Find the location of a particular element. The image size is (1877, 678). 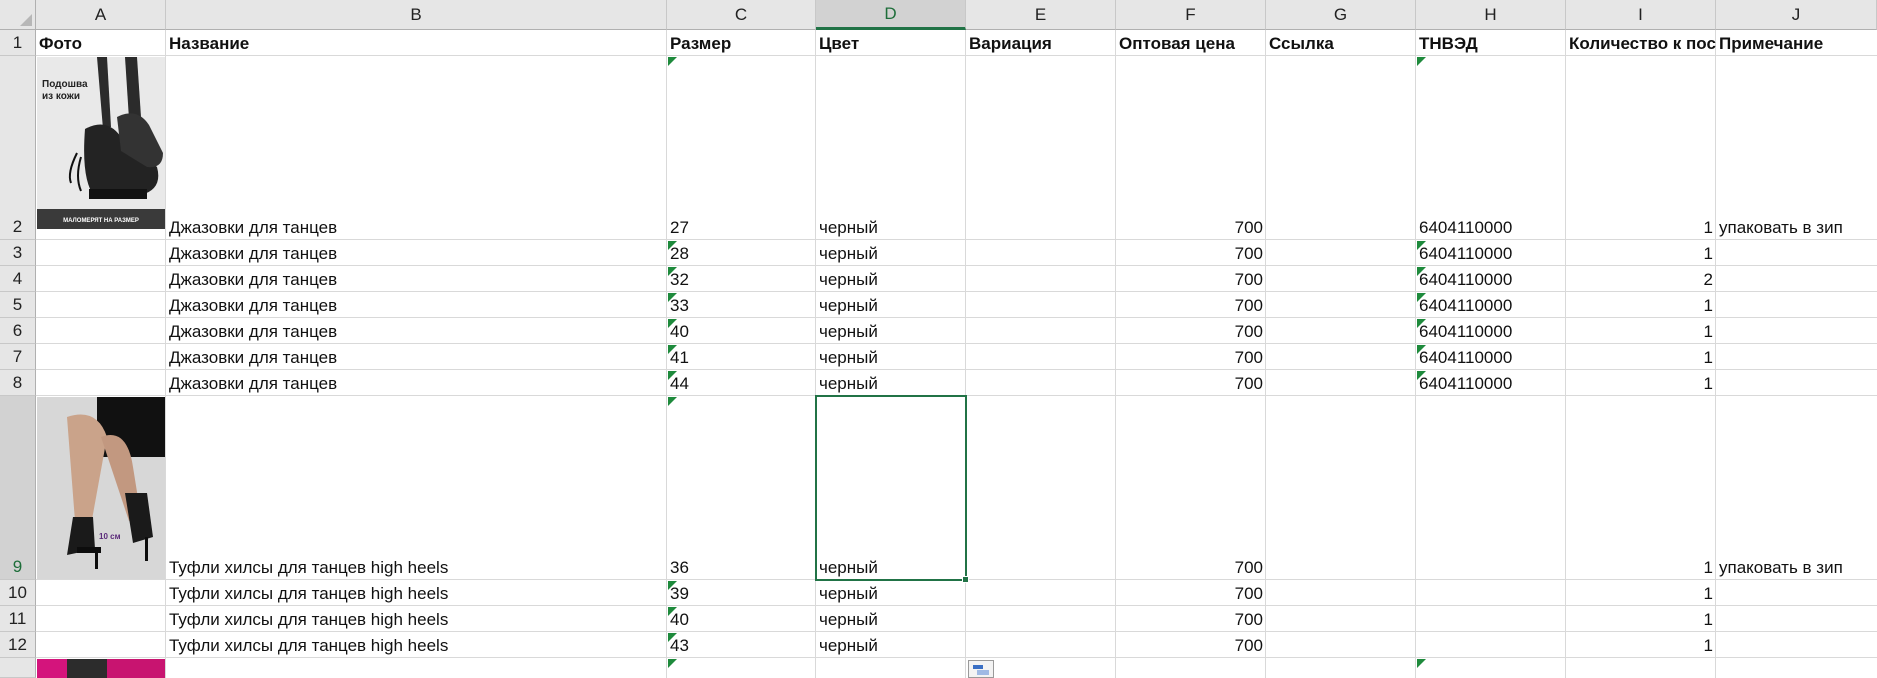

size-cell: 33 is located at coordinates (741, 305).